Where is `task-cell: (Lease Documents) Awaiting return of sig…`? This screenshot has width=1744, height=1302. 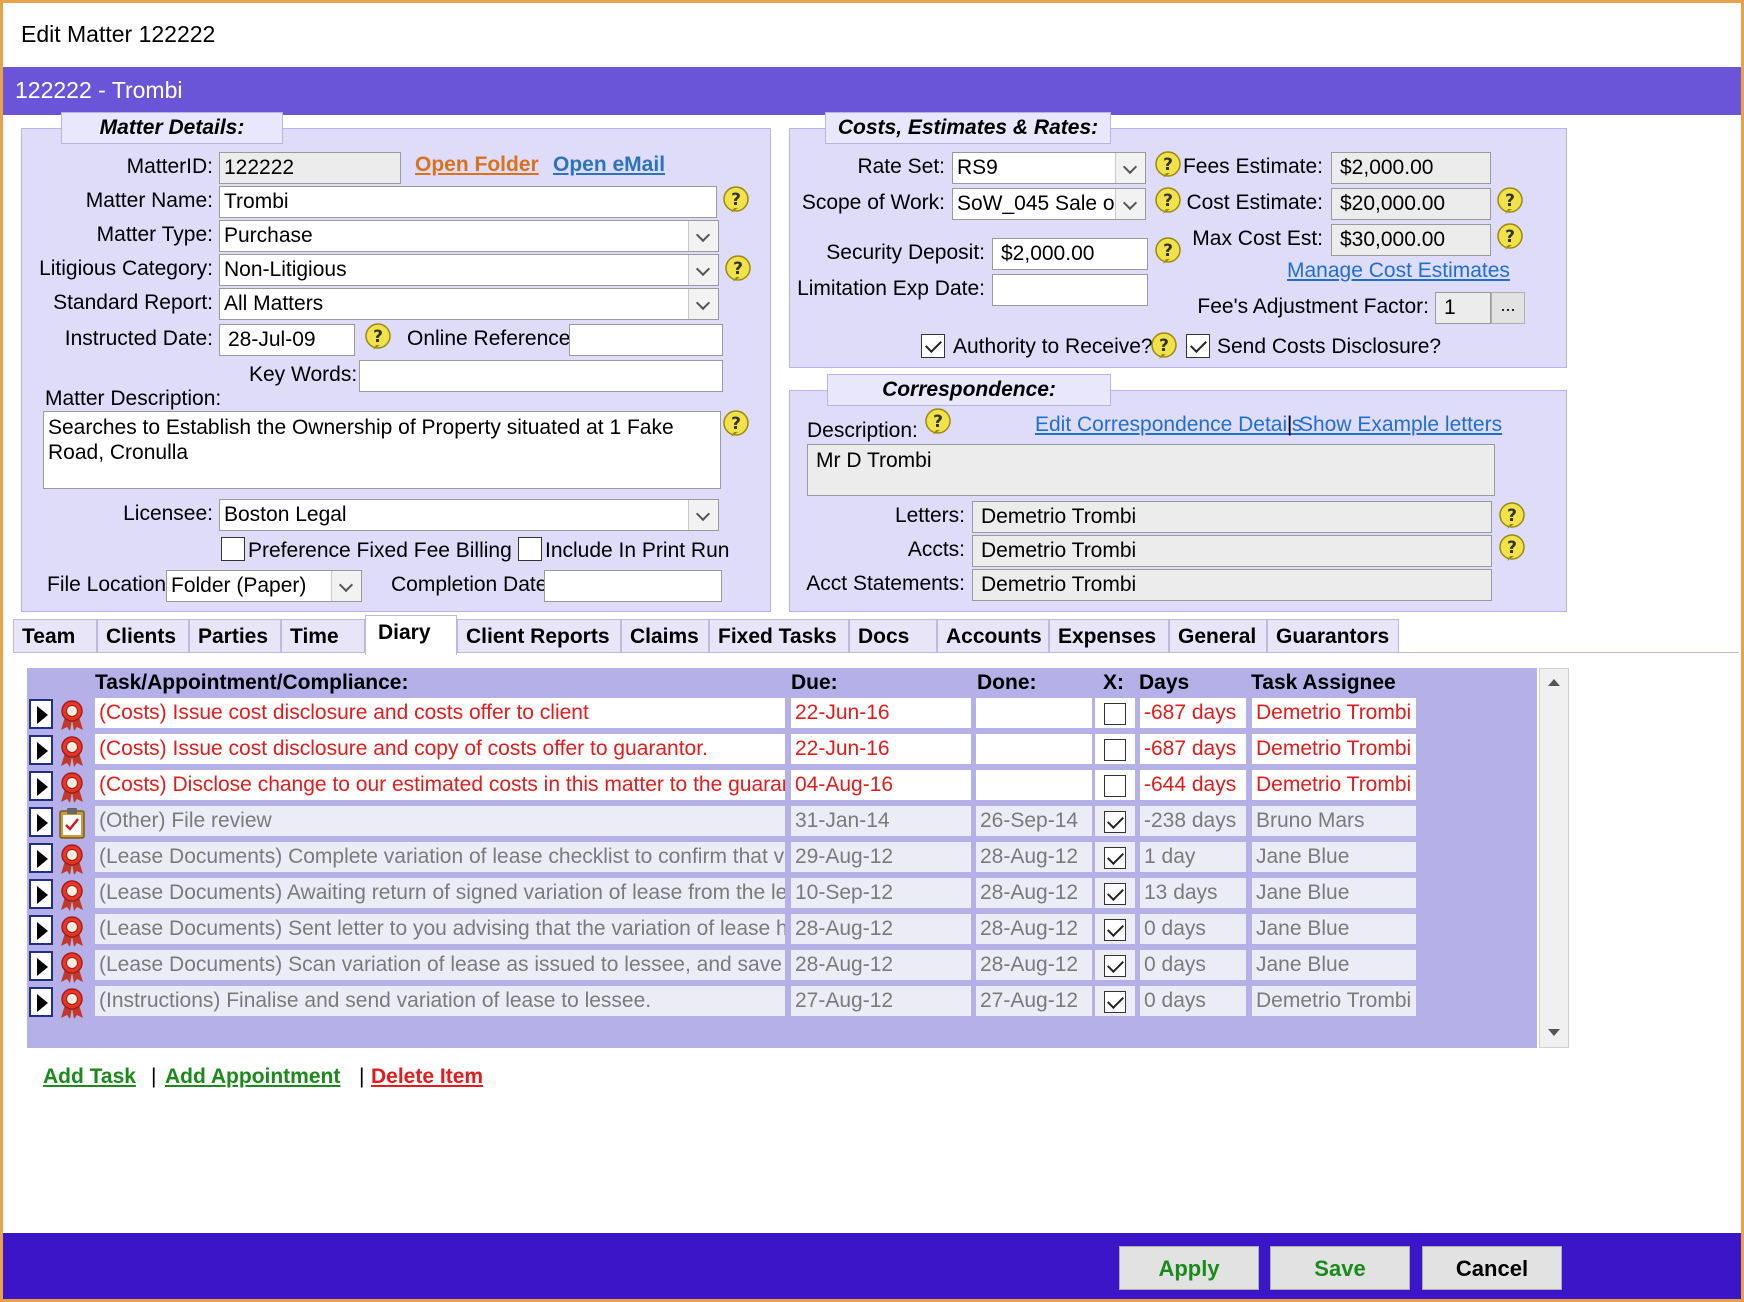 task-cell: (Lease Documents) Awaiting return of sig… is located at coordinates (440, 893).